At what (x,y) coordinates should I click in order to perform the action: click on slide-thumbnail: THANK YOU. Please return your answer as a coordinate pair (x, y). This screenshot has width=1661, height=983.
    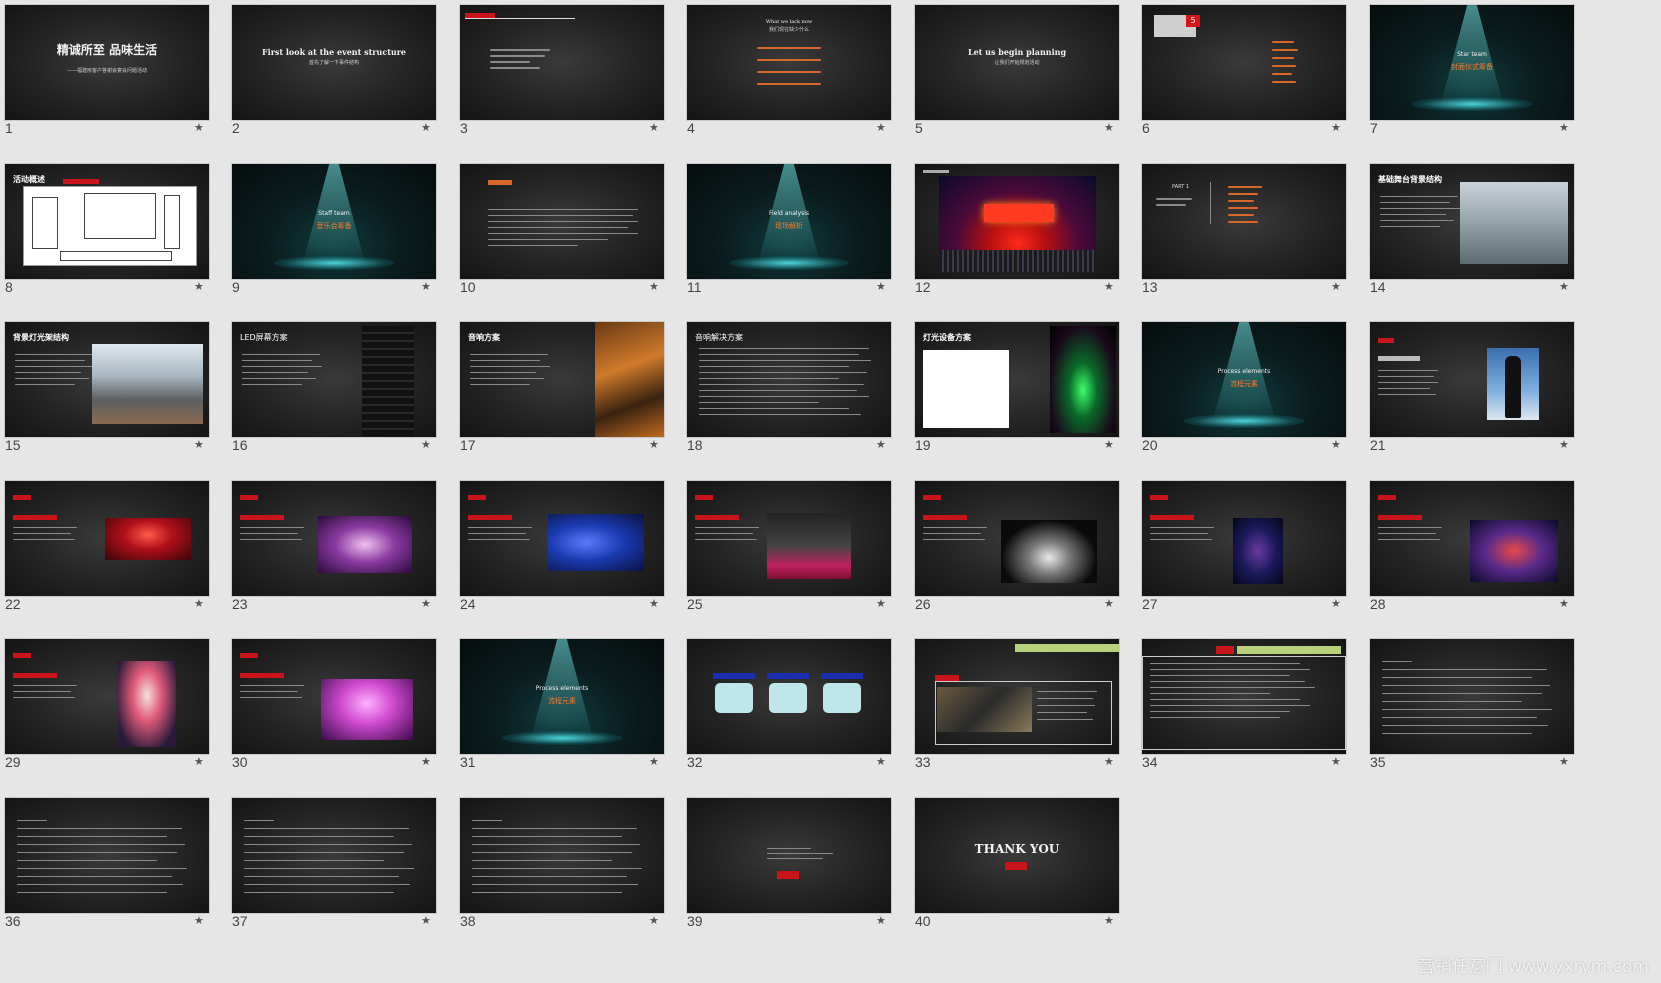
    Looking at the image, I should click on (1017, 855).